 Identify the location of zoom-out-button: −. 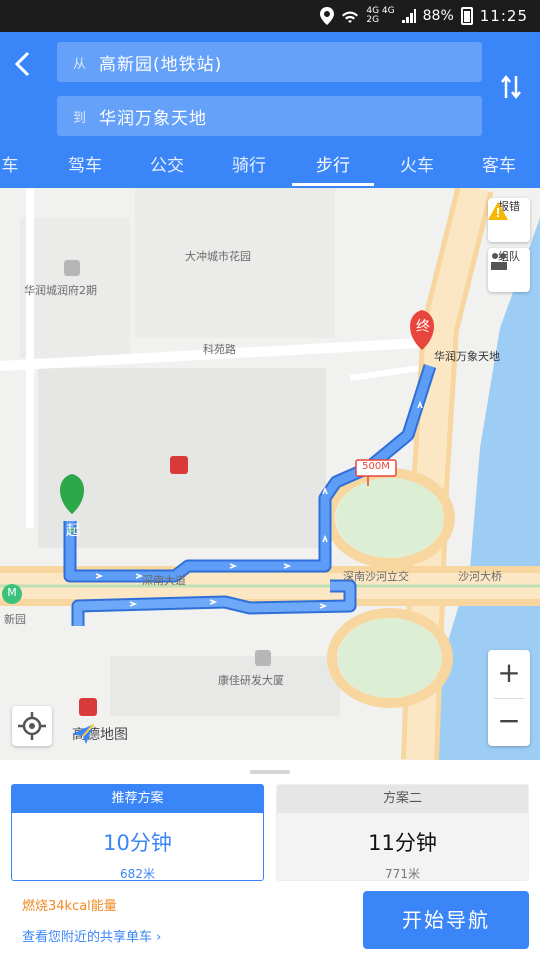
(509, 722).